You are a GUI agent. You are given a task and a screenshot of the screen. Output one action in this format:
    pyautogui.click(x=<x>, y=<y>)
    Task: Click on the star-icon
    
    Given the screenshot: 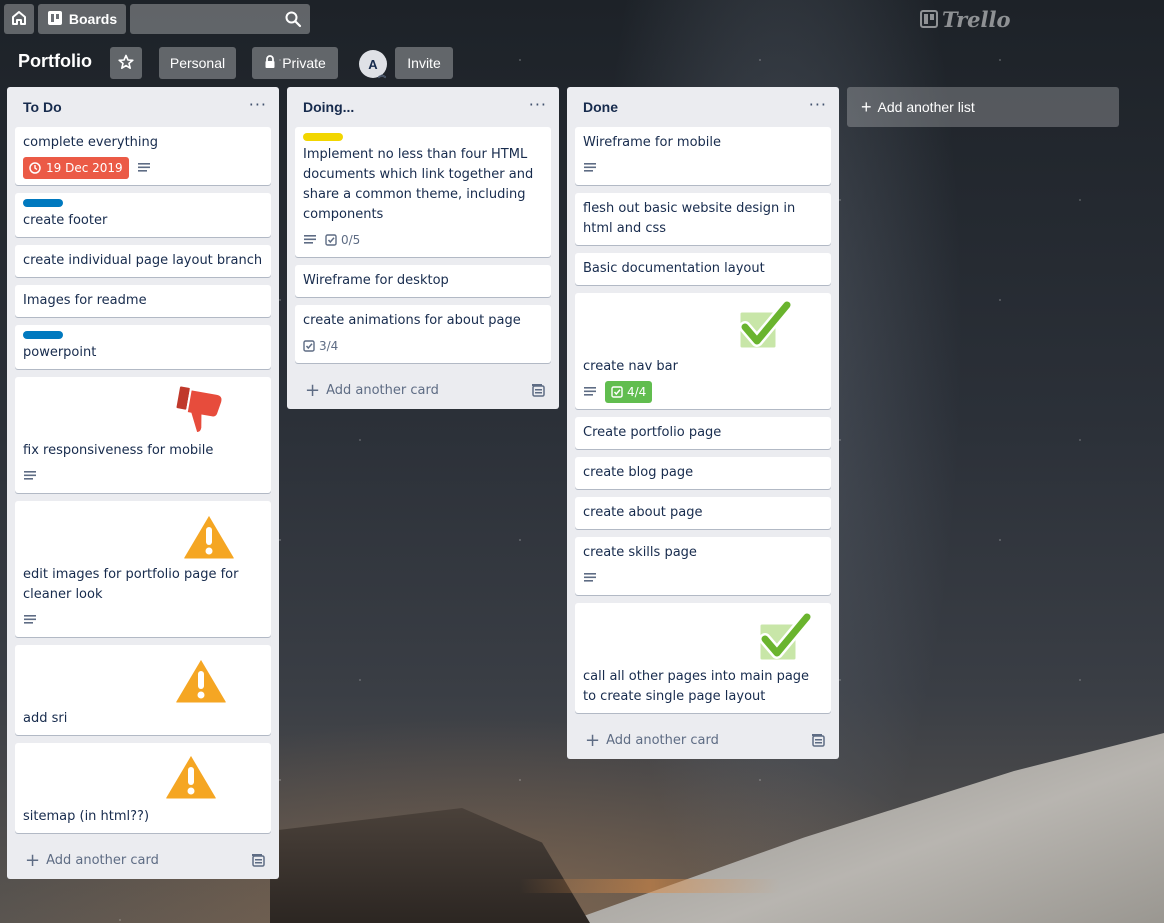 What is the action you would take?
    pyautogui.click(x=126, y=63)
    